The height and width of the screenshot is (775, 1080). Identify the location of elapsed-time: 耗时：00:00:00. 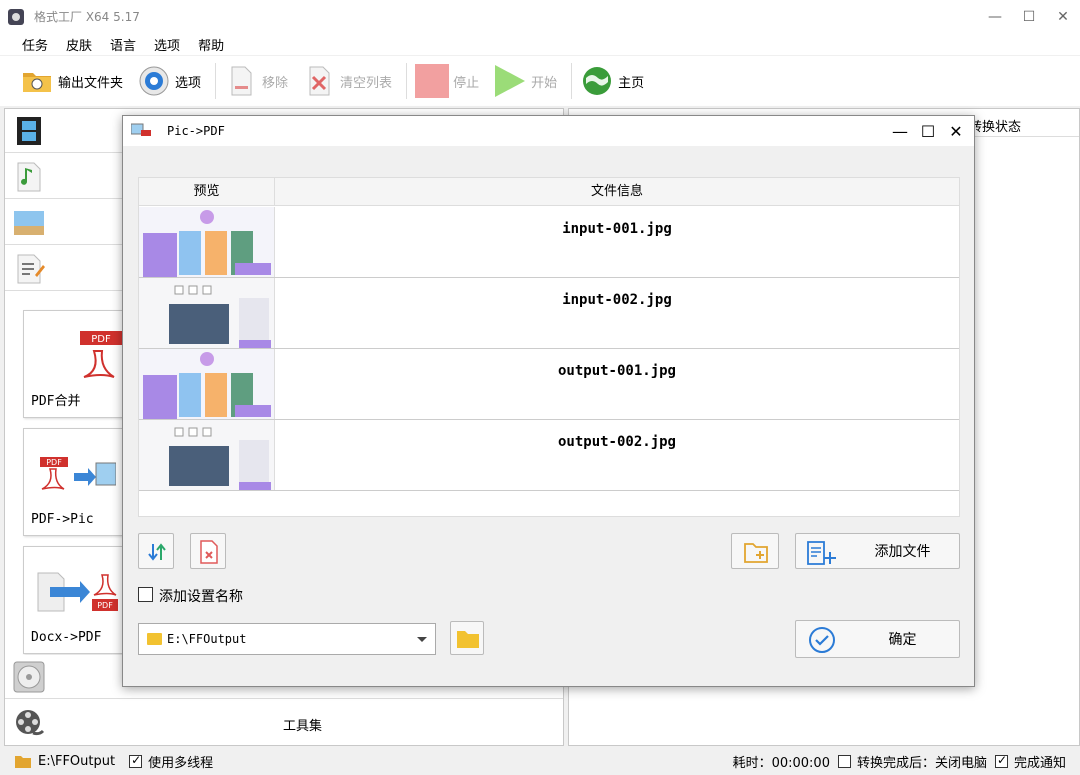
(781, 763).